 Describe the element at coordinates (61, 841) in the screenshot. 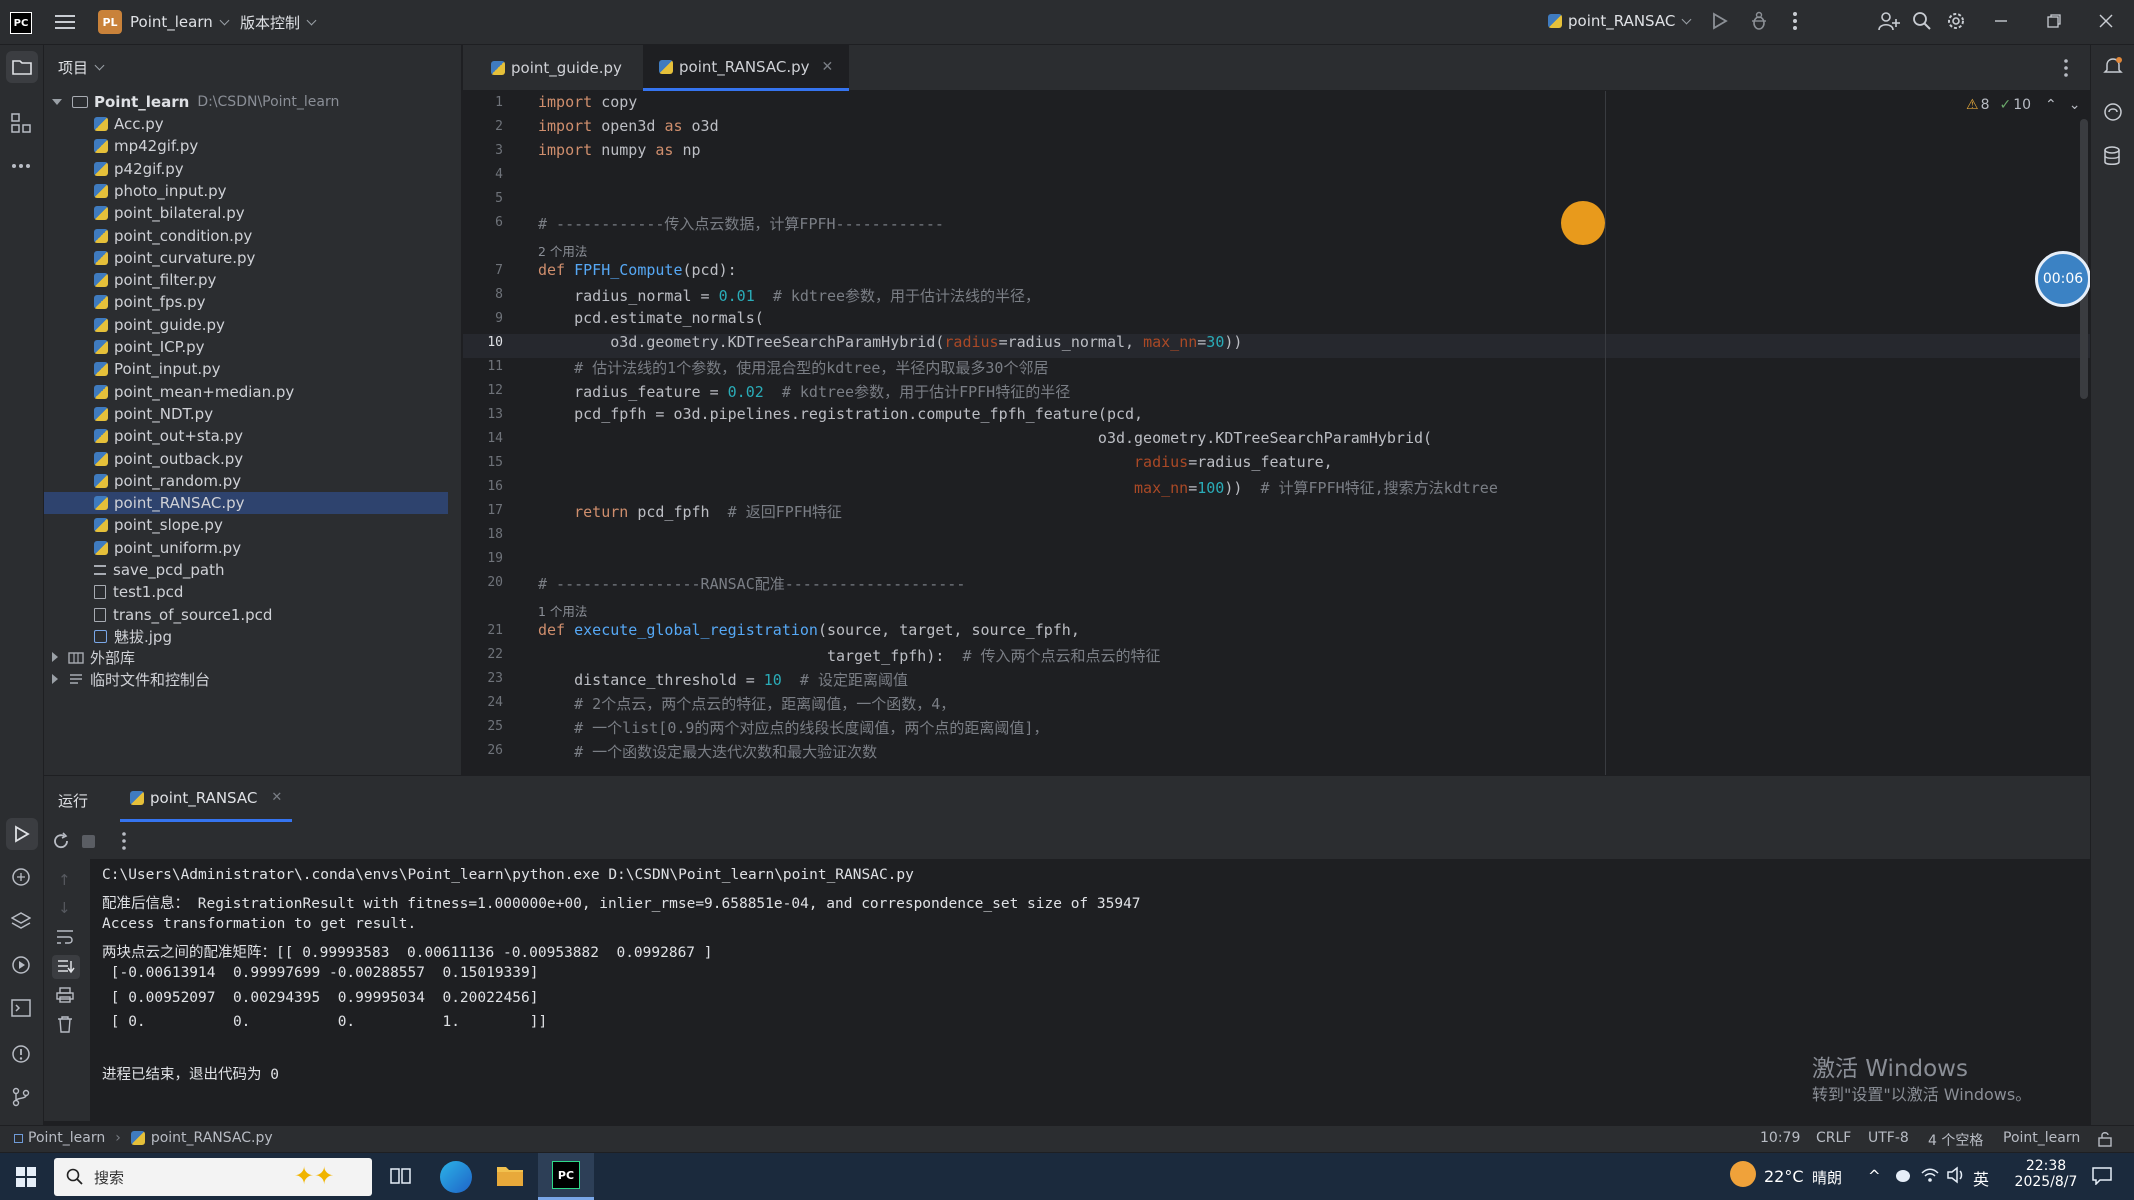

I see `rerun-icon` at that location.